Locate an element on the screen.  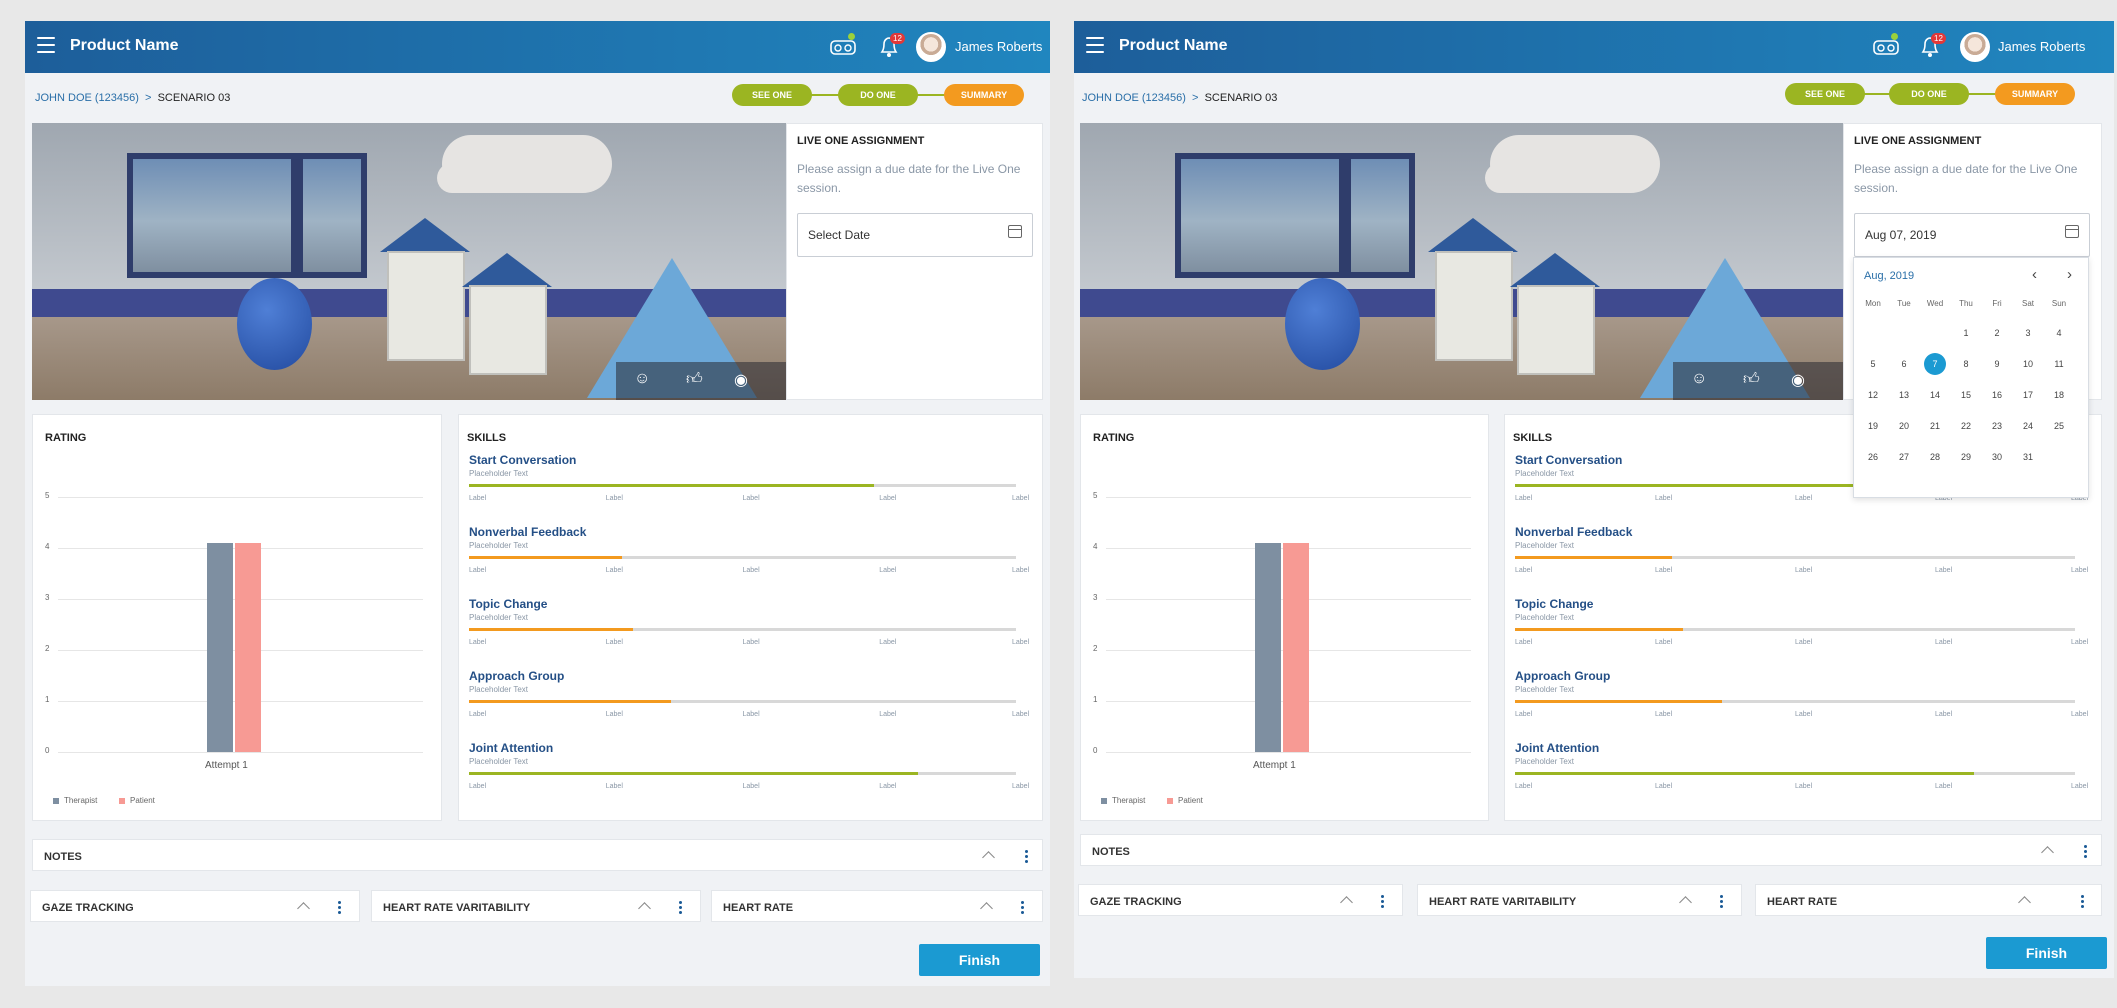
calendar-day: 22 is located at coordinates (1966, 426).